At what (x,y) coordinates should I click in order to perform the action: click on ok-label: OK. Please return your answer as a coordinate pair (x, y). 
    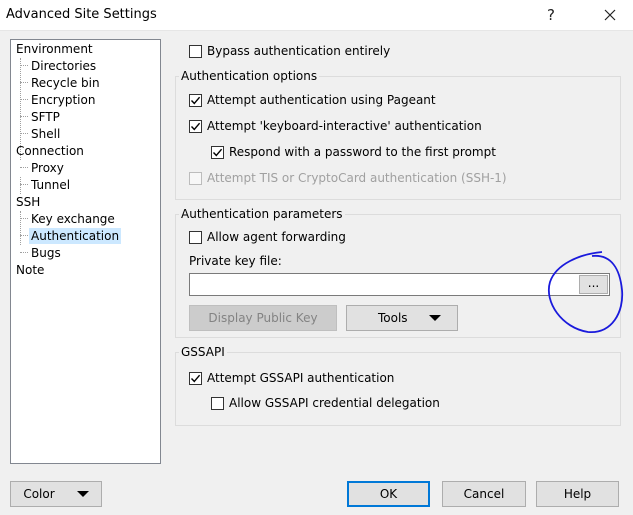
    Looking at the image, I should click on (388, 494).